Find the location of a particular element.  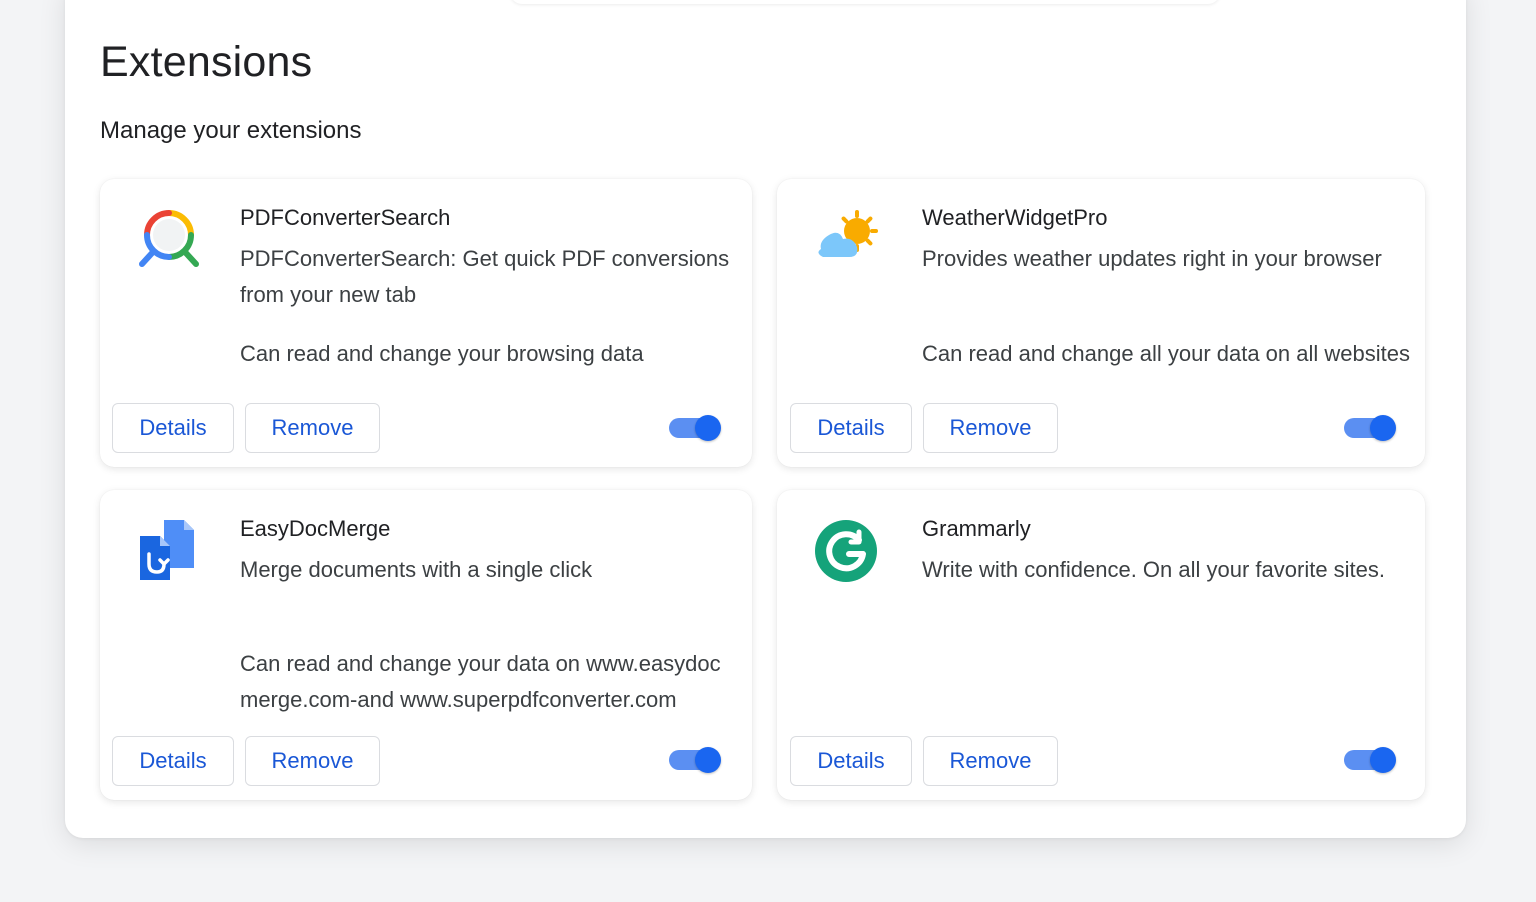

document-merge-icon is located at coordinates (169, 551).